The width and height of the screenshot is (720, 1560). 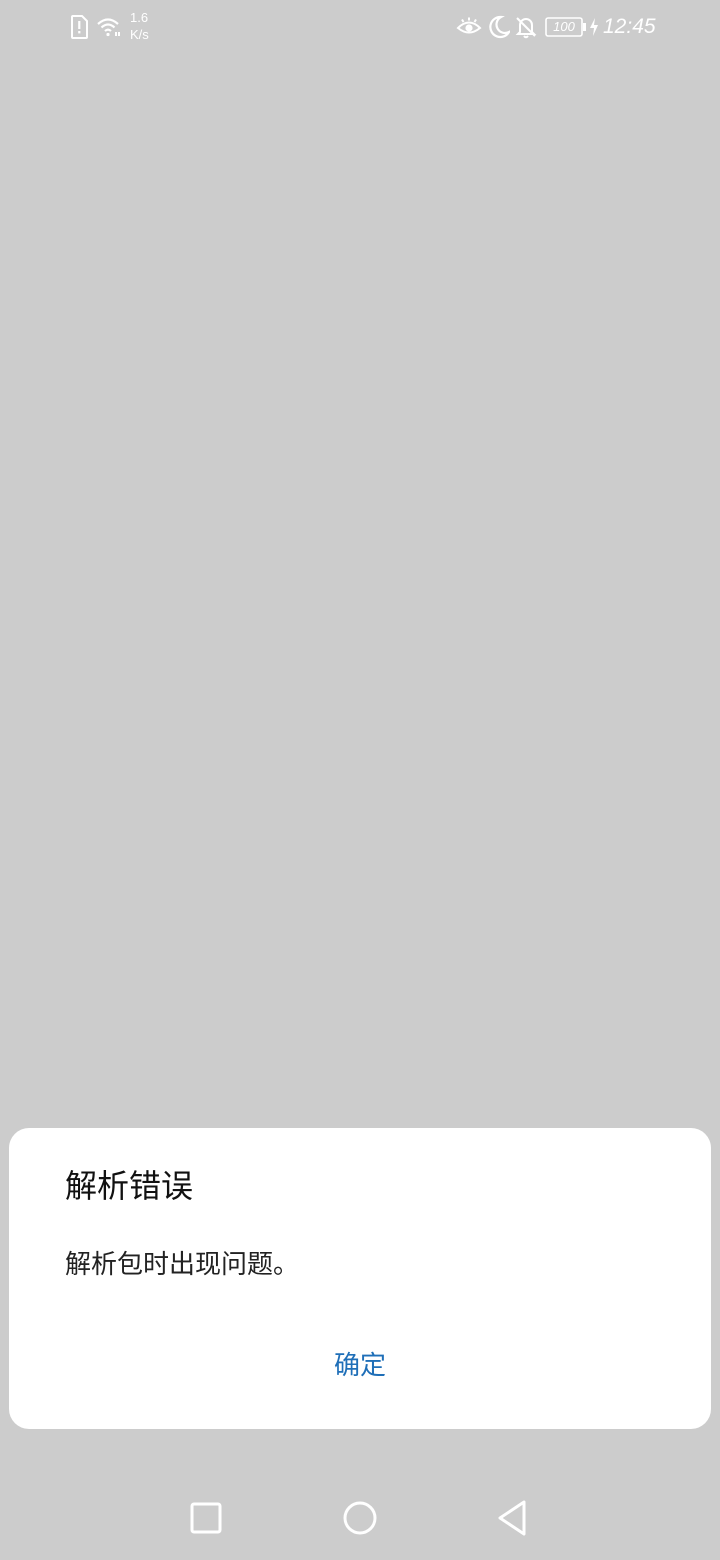 What do you see at coordinates (564, 26) in the screenshot?
I see `battery-level: 100` at bounding box center [564, 26].